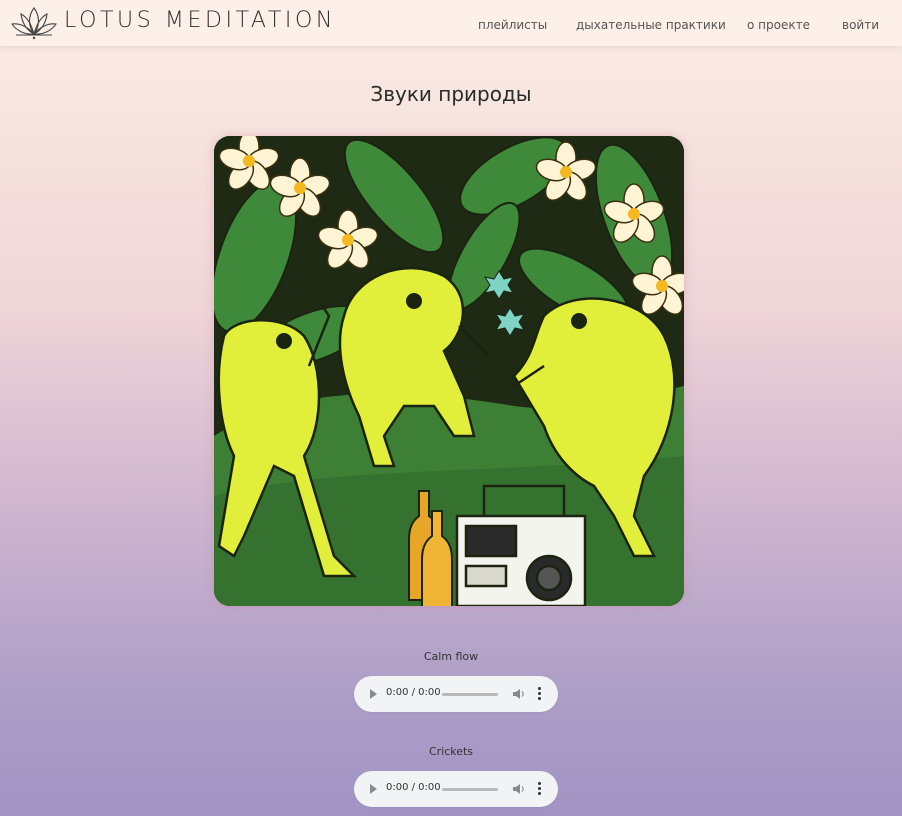  Describe the element at coordinates (860, 25) in the screenshot. I see `nav-login: войти` at that location.